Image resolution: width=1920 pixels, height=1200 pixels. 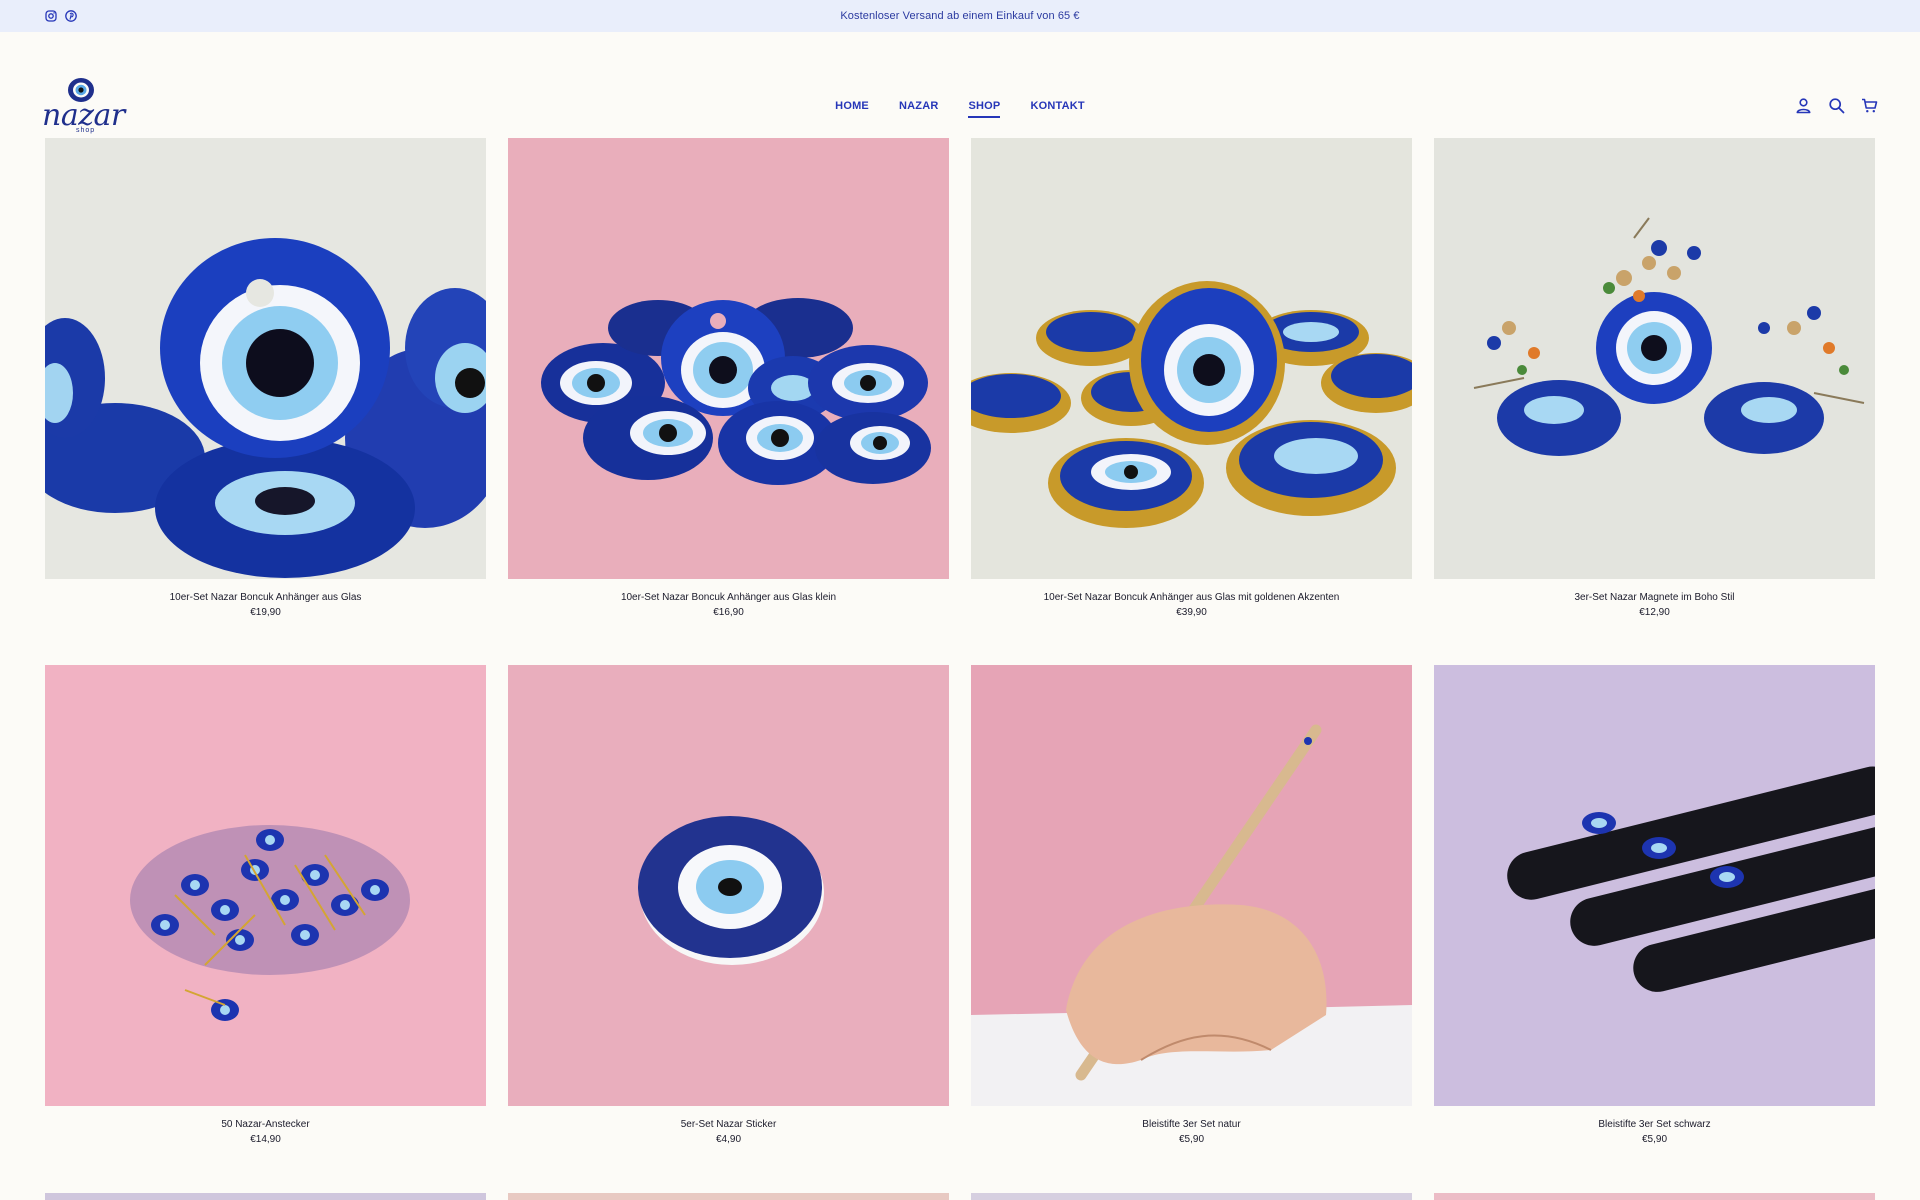 I want to click on social-links, so click(x=61, y=16).